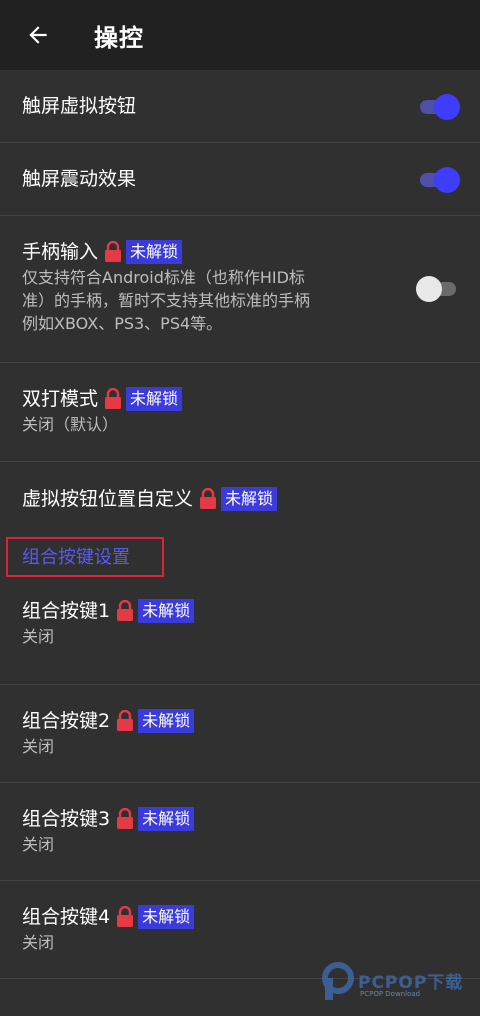  I want to click on setting-description-line: 例如XBOX、PS3、PS4等。, so click(122, 323).